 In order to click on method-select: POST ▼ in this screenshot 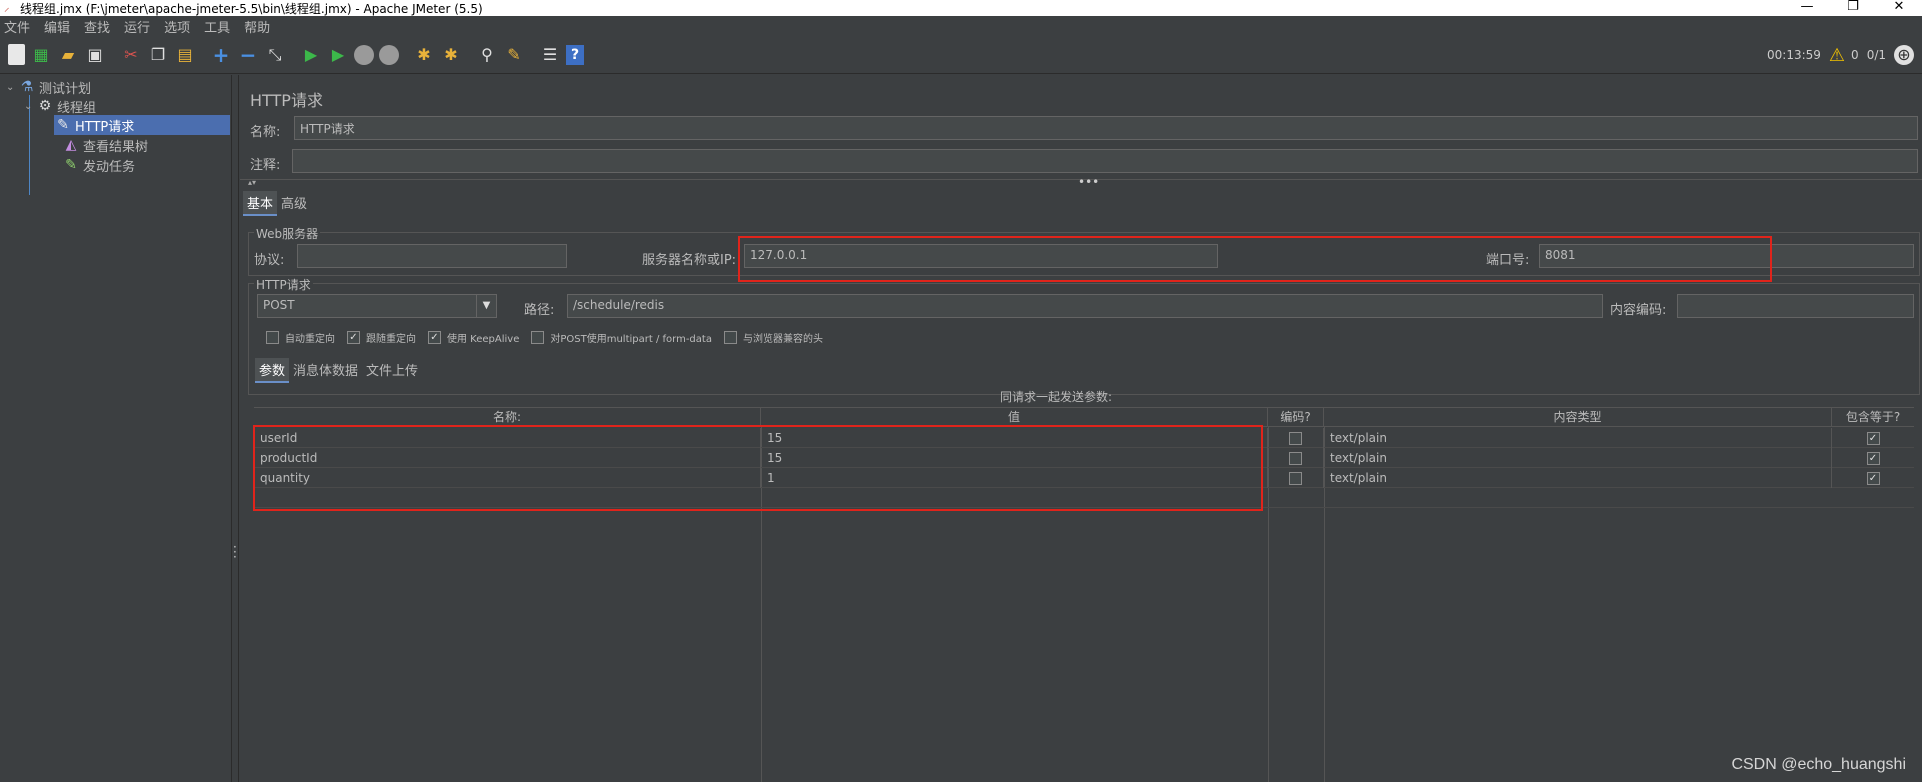, I will do `click(377, 306)`.